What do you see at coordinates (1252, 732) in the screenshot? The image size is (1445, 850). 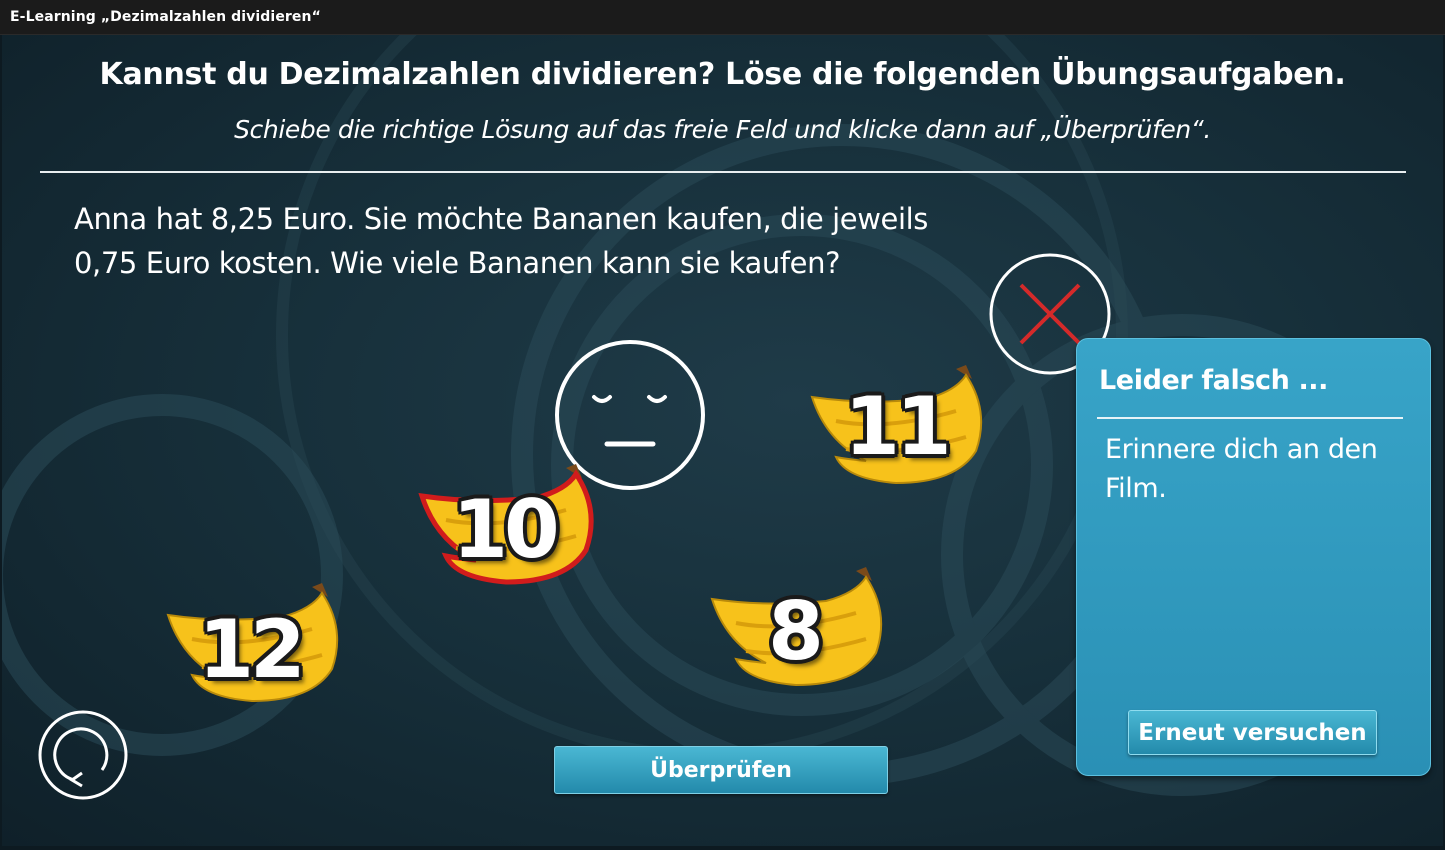 I see `retry-button: Erneut versuchen` at bounding box center [1252, 732].